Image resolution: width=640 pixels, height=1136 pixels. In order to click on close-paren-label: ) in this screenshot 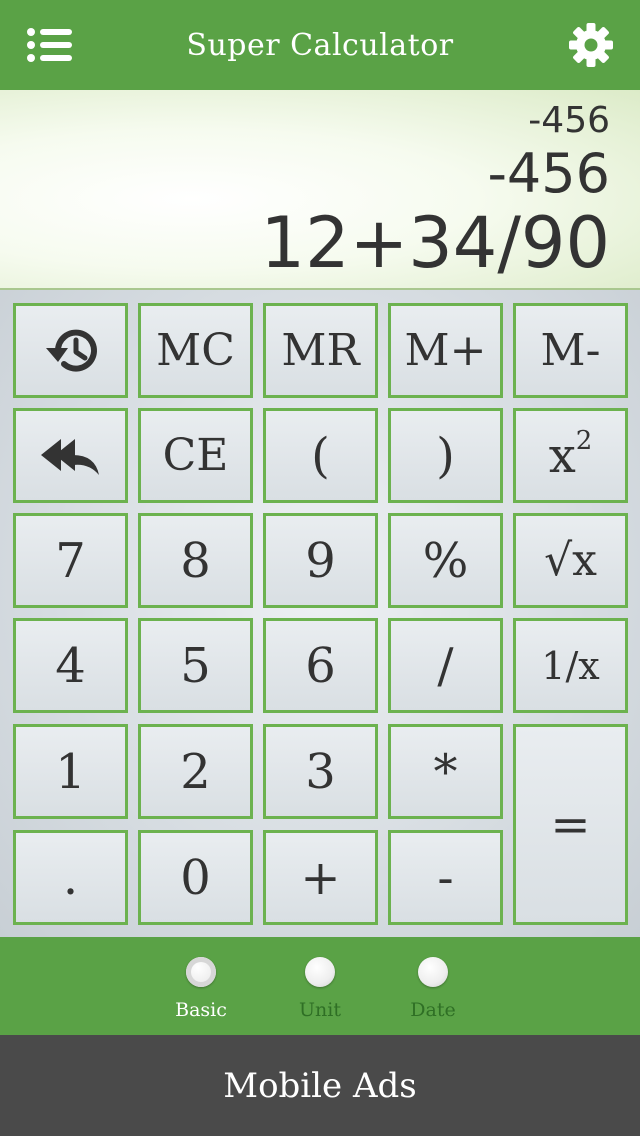, I will do `click(445, 455)`.